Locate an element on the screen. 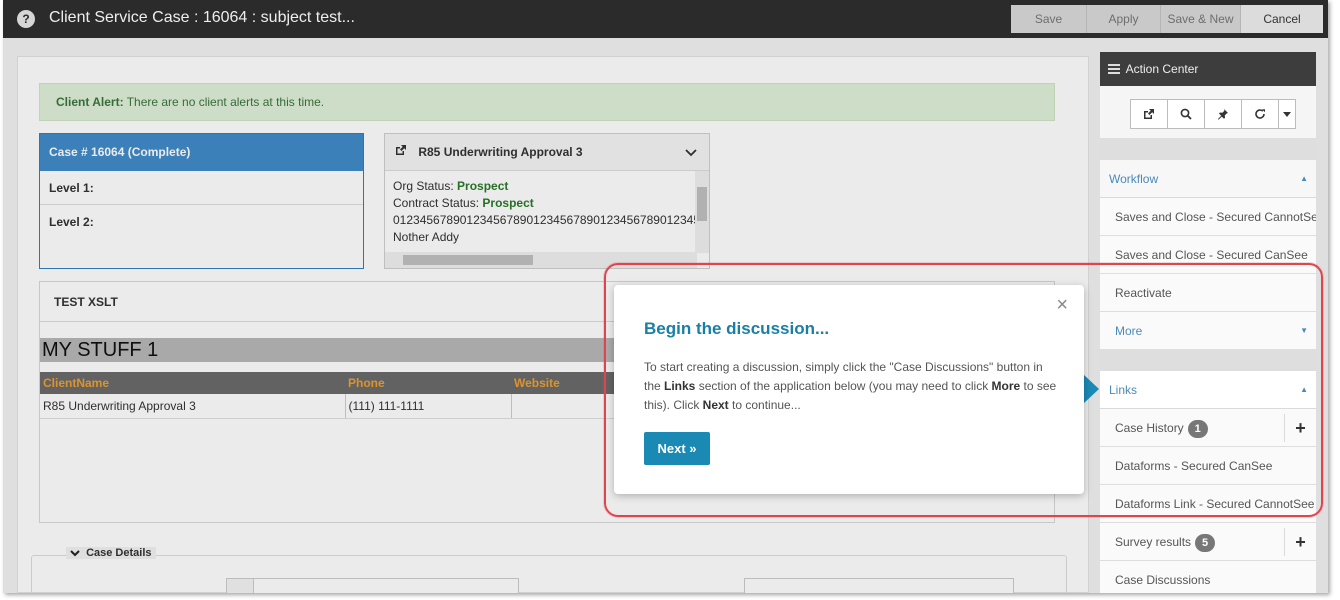  org-header: R85 Underwriting Approval 3 is located at coordinates (547, 152).